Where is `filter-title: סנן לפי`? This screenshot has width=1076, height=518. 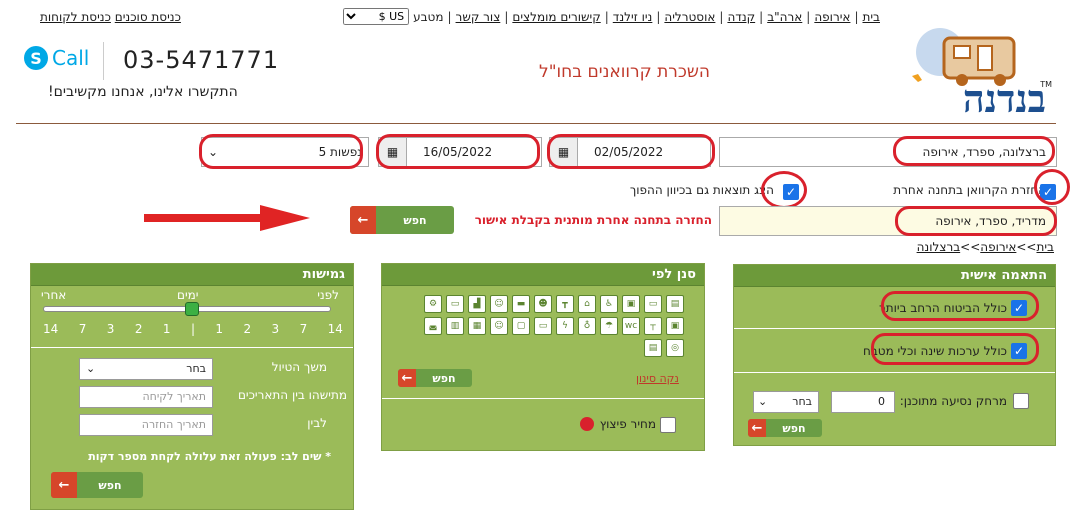
filter-title: סנן לפי is located at coordinates (543, 275).